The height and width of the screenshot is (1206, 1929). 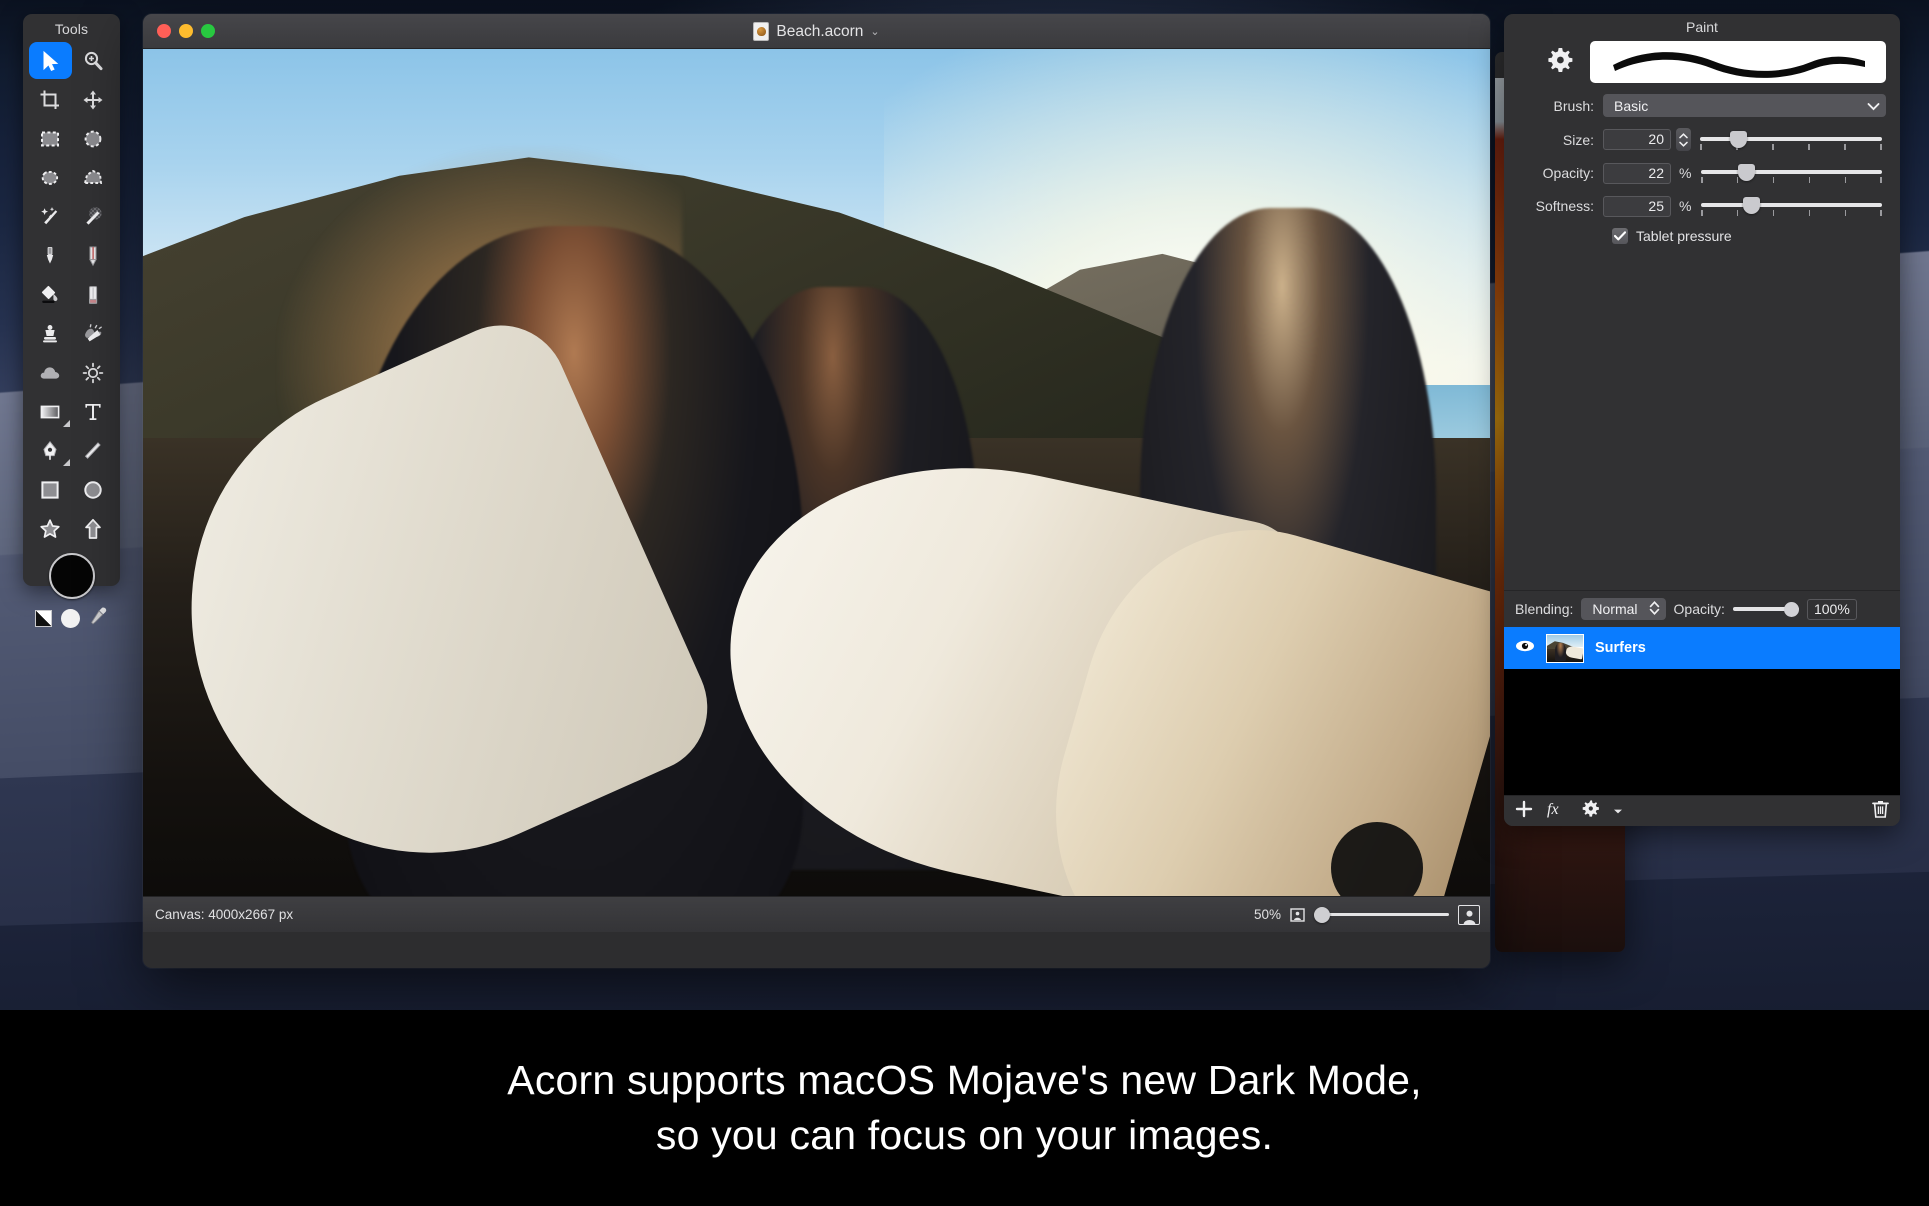 I want to click on paint-brush-tool, so click(x=50, y=255).